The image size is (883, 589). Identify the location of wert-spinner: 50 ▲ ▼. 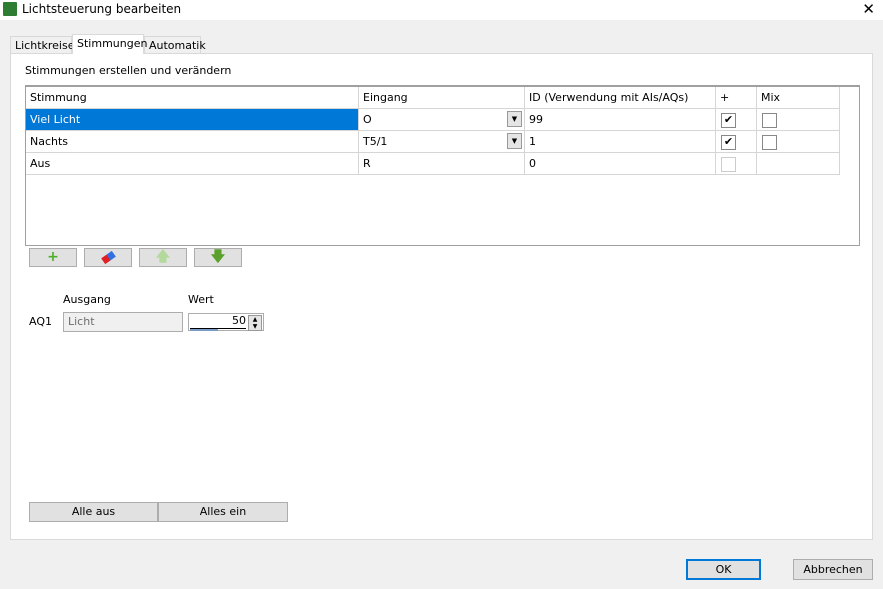
(226, 322).